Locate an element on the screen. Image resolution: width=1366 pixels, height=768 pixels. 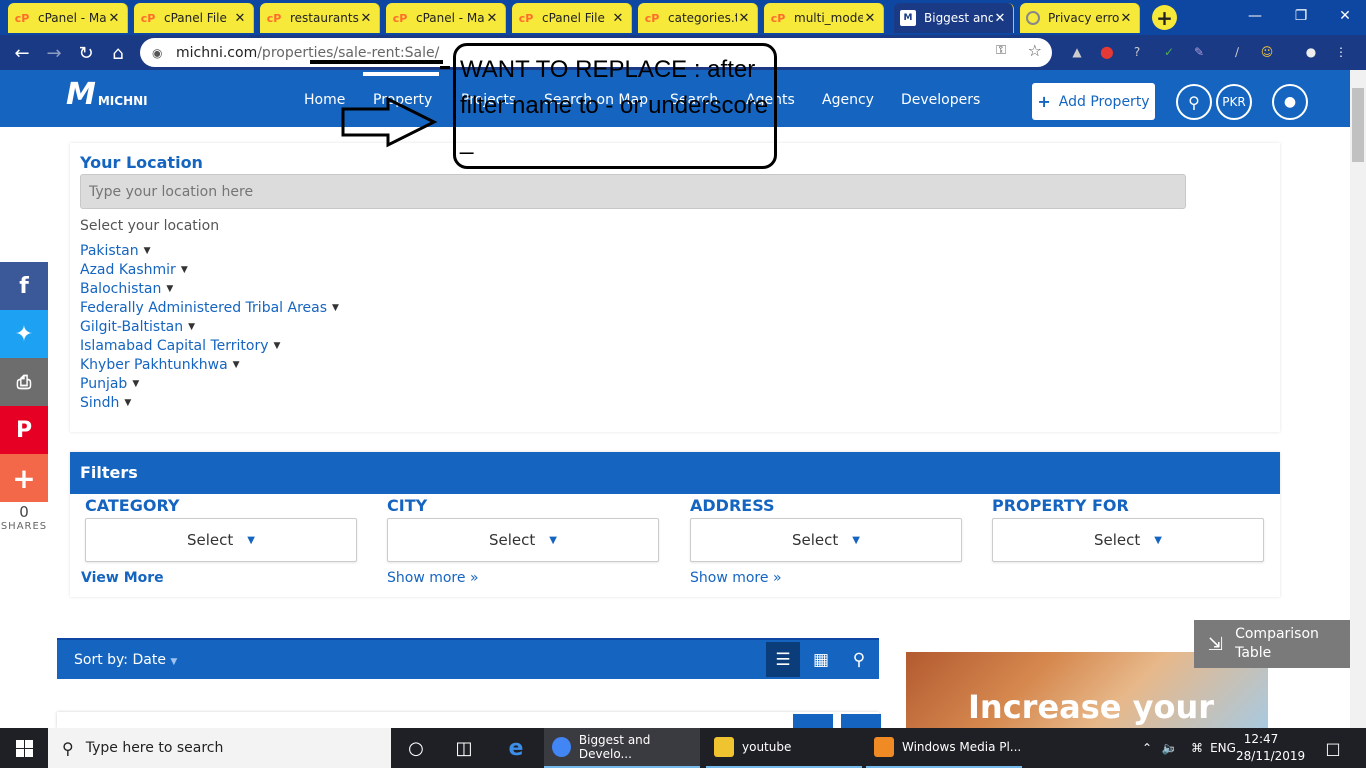
minimize-button: — is located at coordinates (1255, 16).